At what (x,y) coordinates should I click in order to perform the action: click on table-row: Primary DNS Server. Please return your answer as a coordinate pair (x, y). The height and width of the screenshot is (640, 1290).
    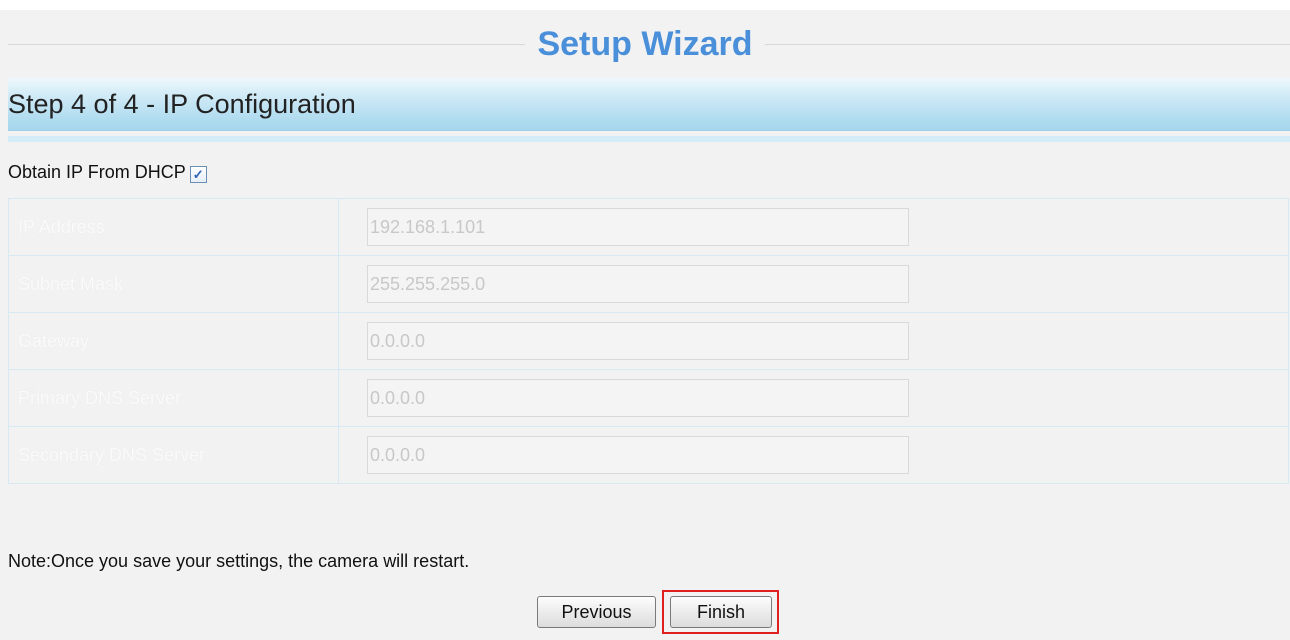
    Looking at the image, I should click on (648, 398).